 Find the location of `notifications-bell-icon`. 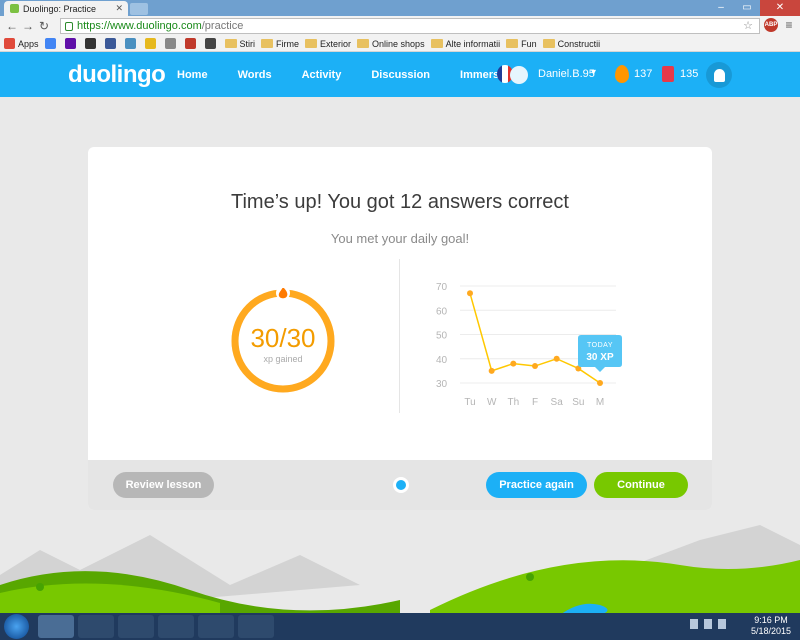

notifications-bell-icon is located at coordinates (719, 75).